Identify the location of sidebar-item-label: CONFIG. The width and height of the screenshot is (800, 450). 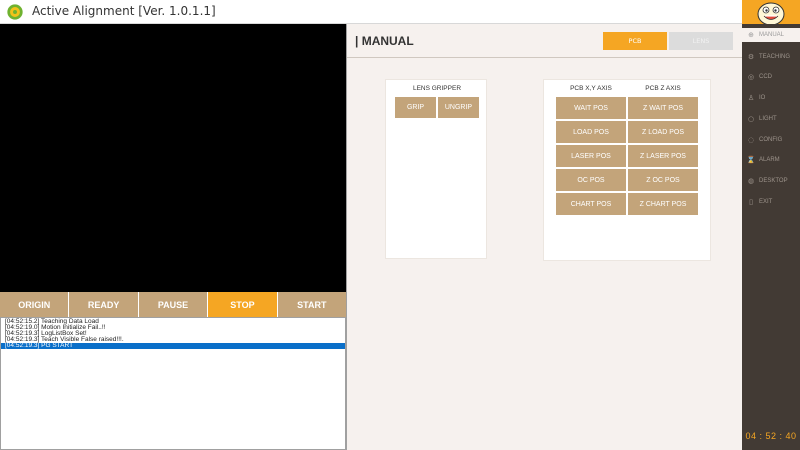
(771, 140).